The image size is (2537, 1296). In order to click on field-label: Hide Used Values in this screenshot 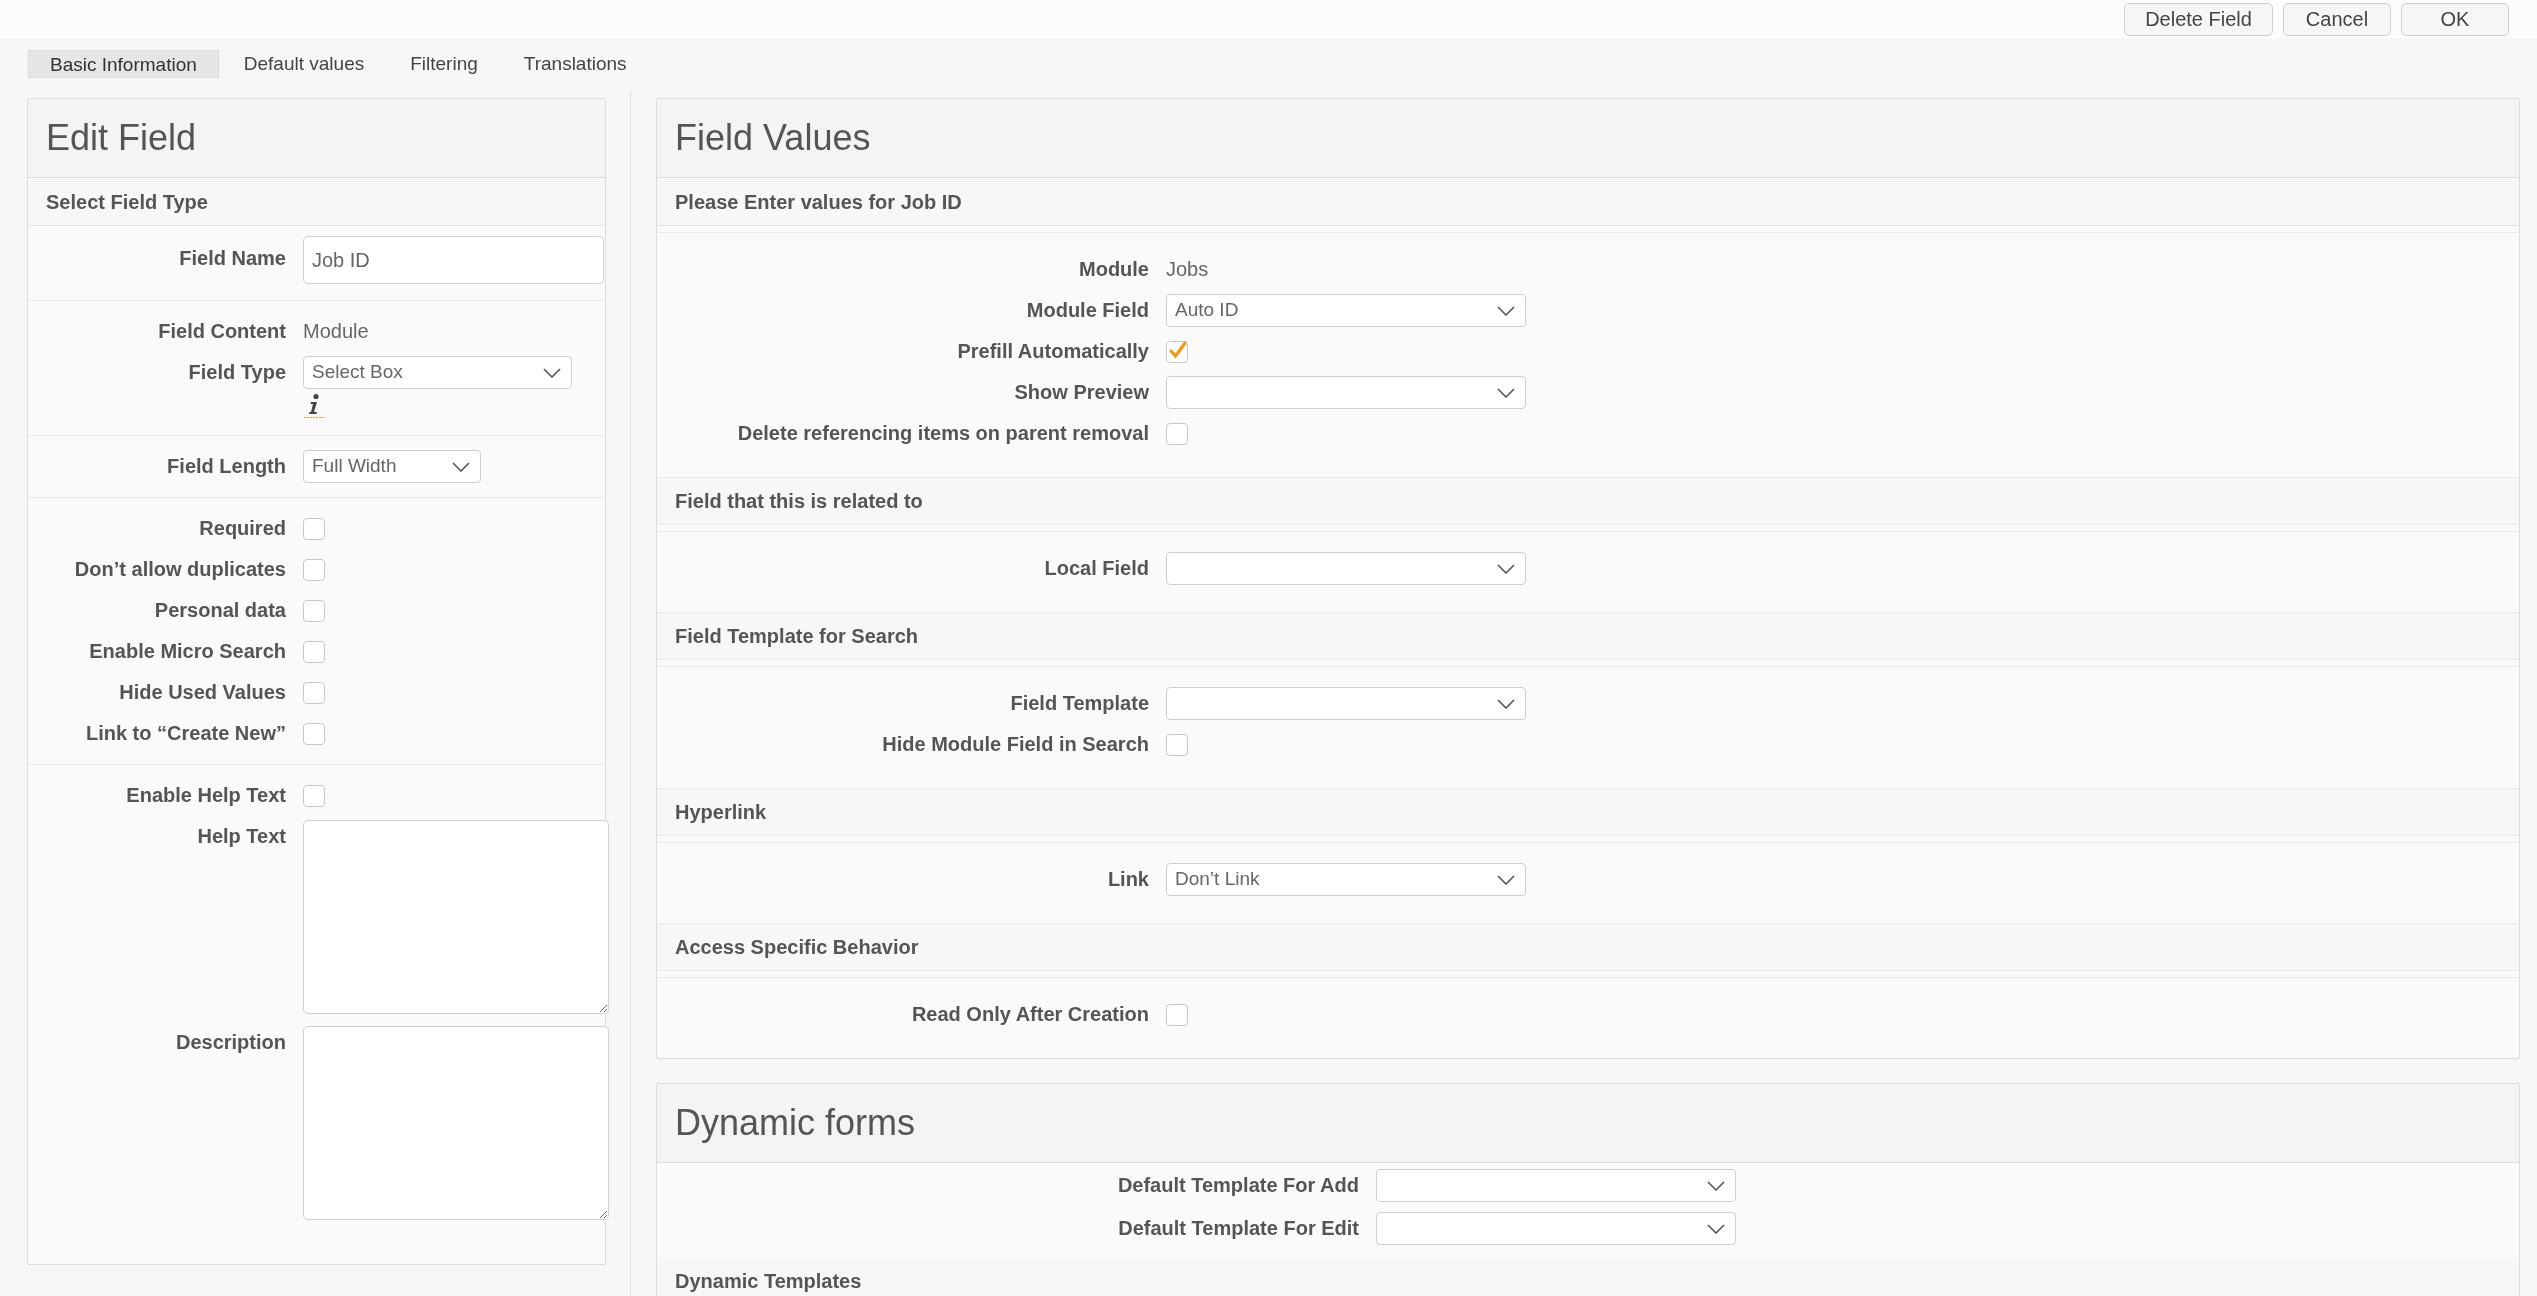, I will do `click(202, 692)`.